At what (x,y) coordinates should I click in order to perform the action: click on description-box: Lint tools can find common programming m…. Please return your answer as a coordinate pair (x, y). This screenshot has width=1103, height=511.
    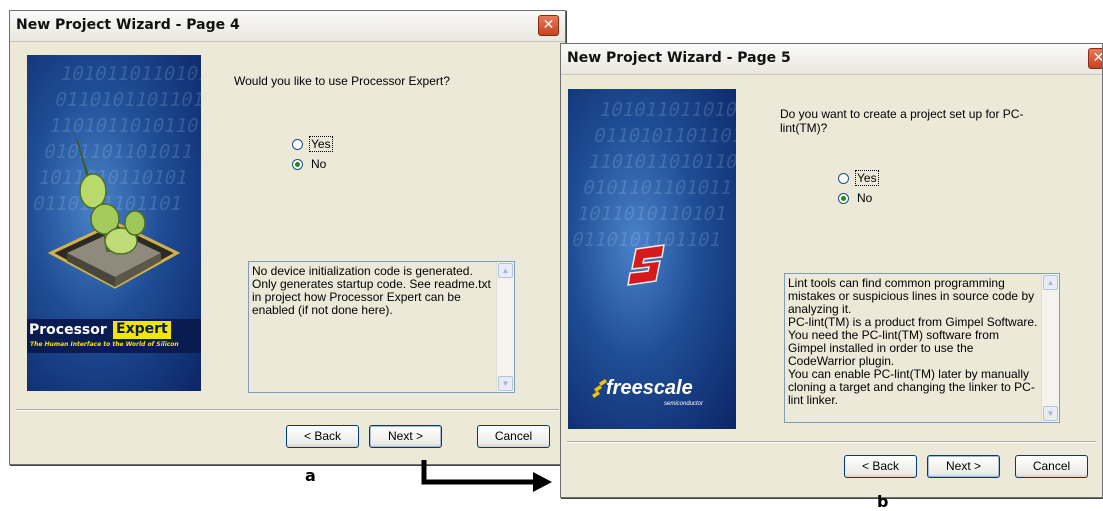
    Looking at the image, I should click on (922, 348).